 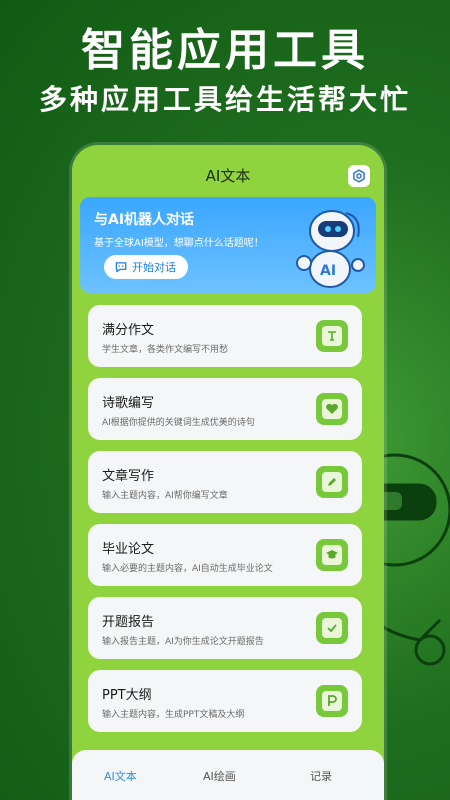 What do you see at coordinates (330, 249) in the screenshot?
I see `robot-illustration: AI` at bounding box center [330, 249].